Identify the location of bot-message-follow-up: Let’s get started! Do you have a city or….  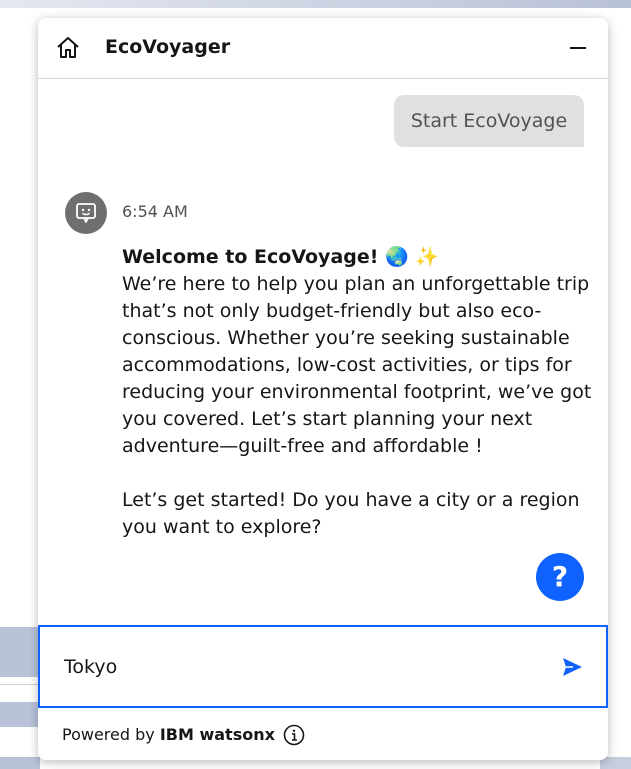
(351, 513).